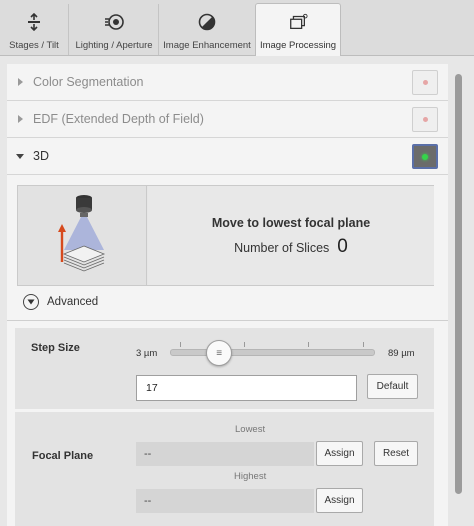  What do you see at coordinates (246, 388) in the screenshot?
I see `step-size-input: 17` at bounding box center [246, 388].